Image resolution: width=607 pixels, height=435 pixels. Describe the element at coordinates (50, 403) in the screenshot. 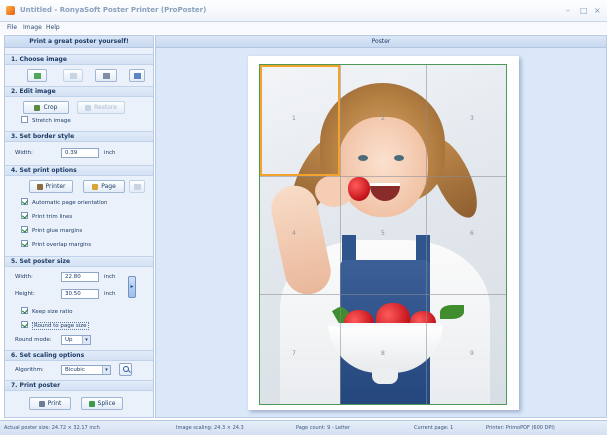

I see `print-button: Print` at that location.